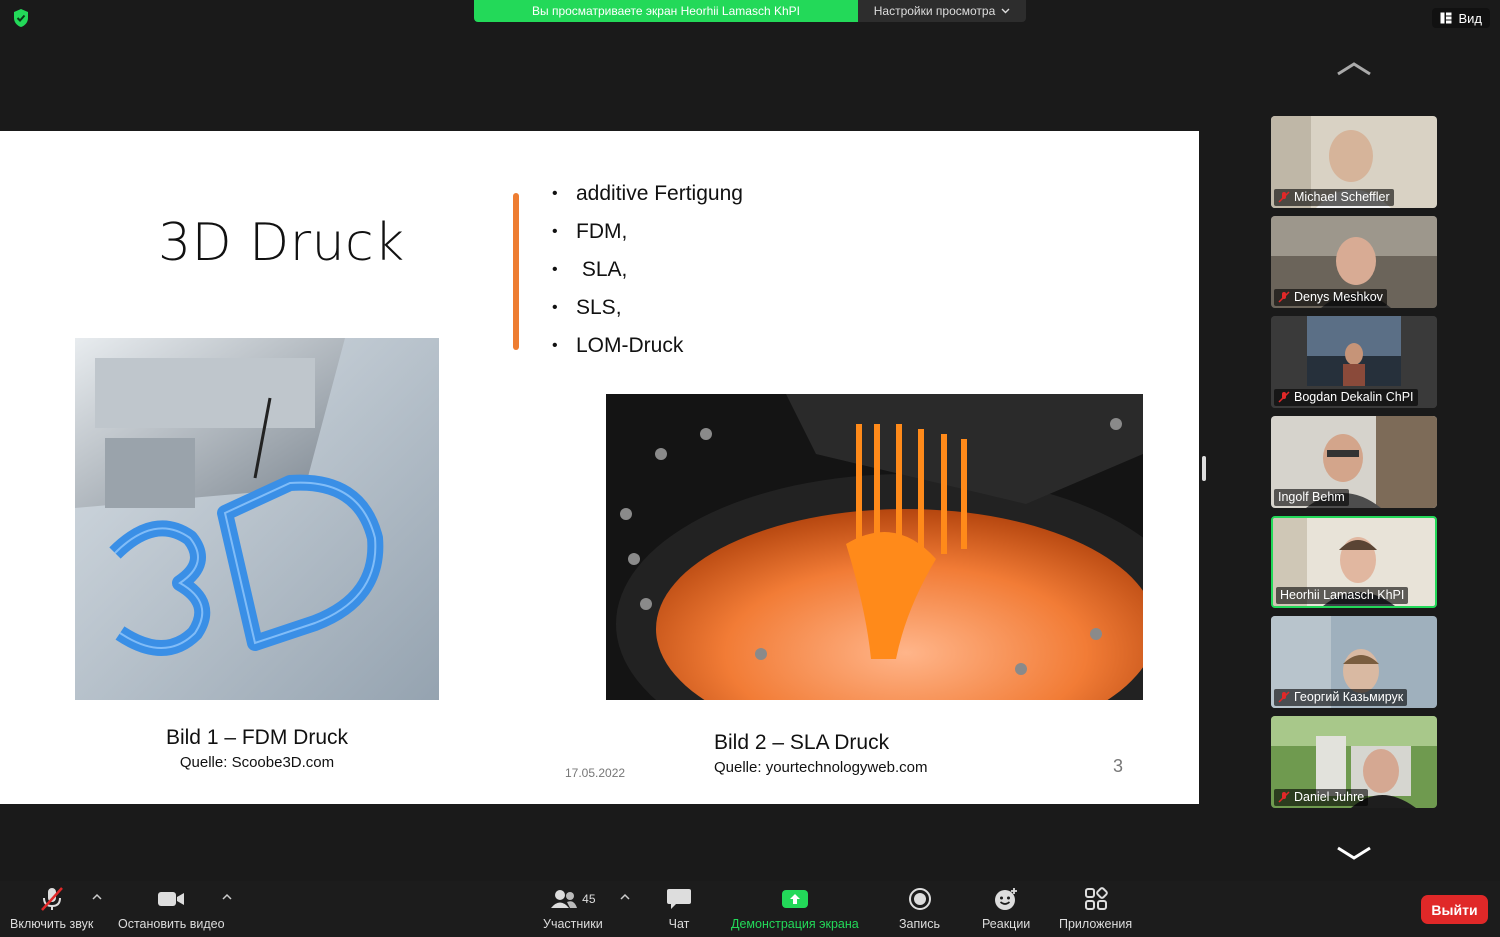 The image size is (1500, 937). I want to click on accent-bar, so click(516, 271).